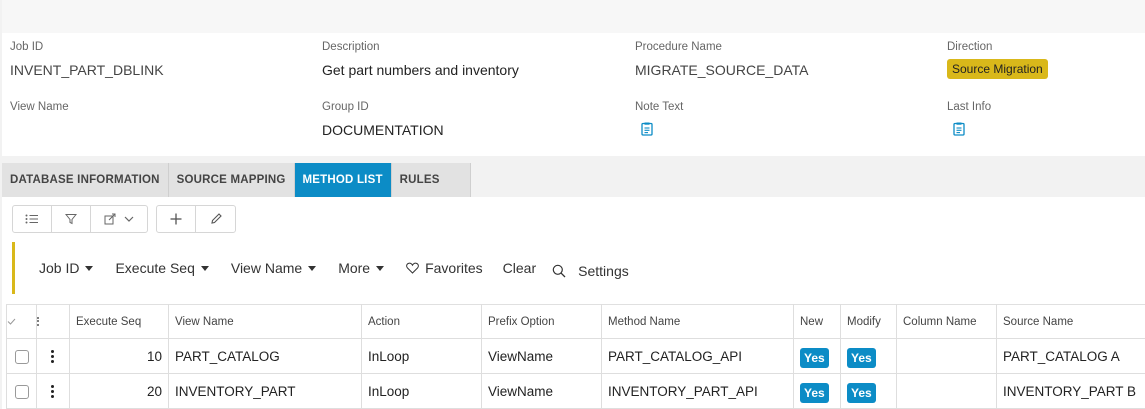 The width and height of the screenshot is (1145, 409). I want to click on add-icon, so click(176, 219).